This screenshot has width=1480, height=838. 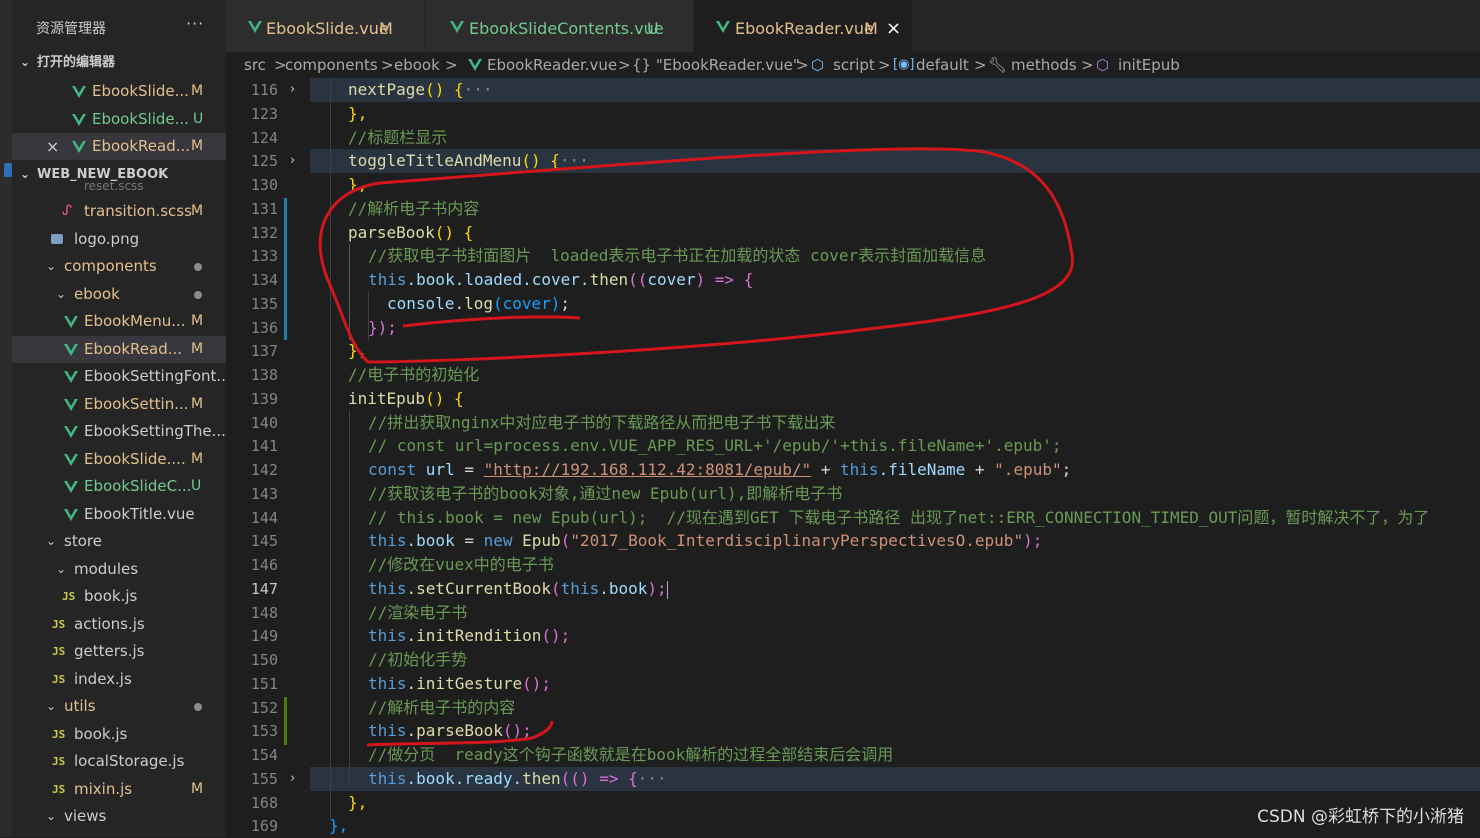 What do you see at coordinates (1149, 65) in the screenshot?
I see `breadcrumb-item: initEpub` at bounding box center [1149, 65].